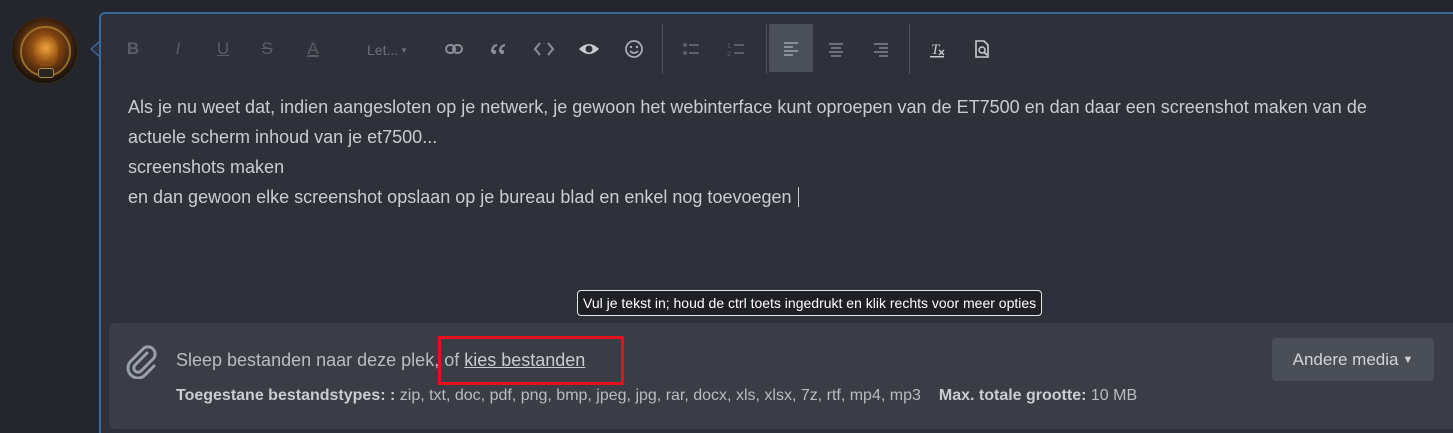 The width and height of the screenshot is (1453, 433). What do you see at coordinates (982, 49) in the screenshot?
I see `preview-icon` at bounding box center [982, 49].